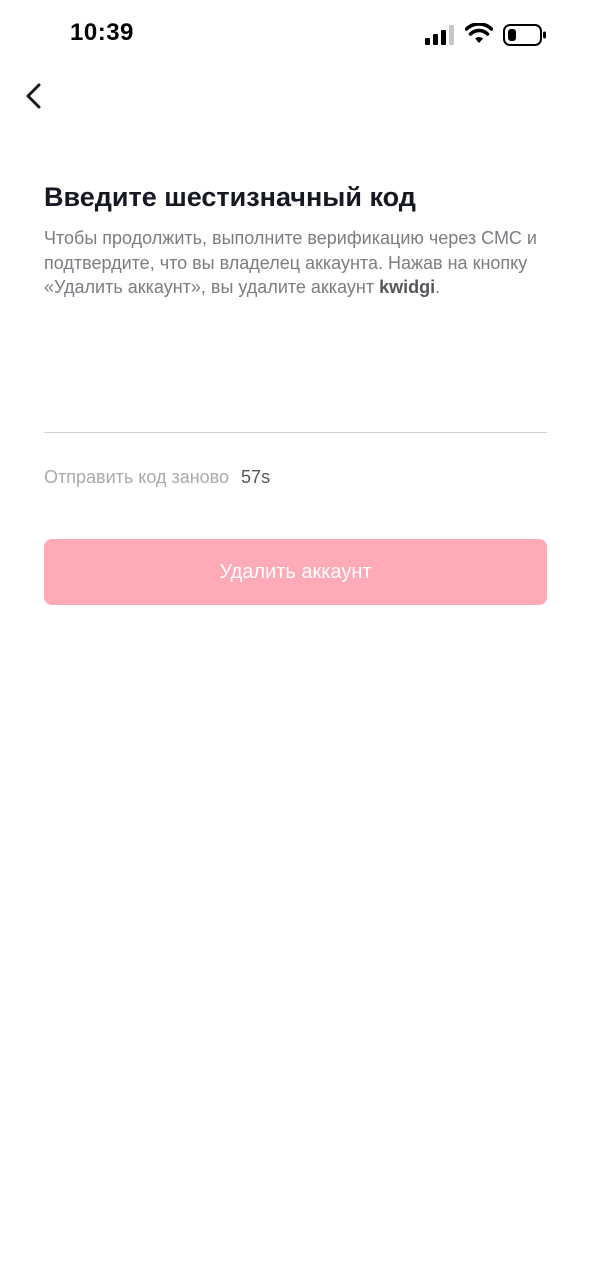 The image size is (591, 1280). What do you see at coordinates (295, 572) in the screenshot?
I see `delete-account-button: Удалить аккаунт` at bounding box center [295, 572].